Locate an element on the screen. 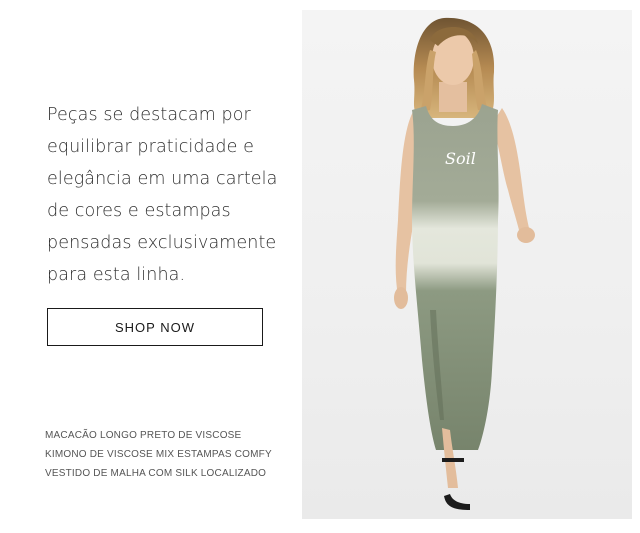  description-line: Peças se destacam por is located at coordinates (149, 115).